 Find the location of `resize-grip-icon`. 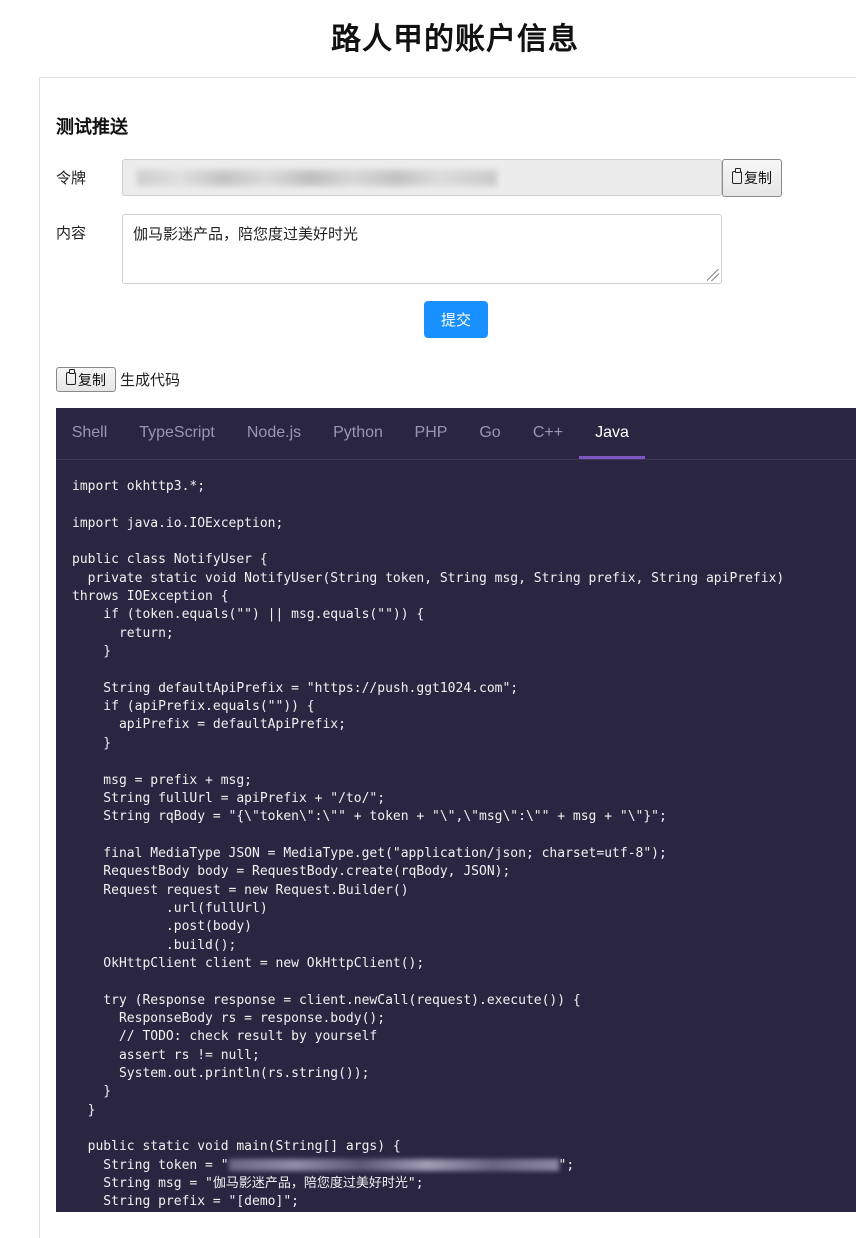

resize-grip-icon is located at coordinates (713, 275).